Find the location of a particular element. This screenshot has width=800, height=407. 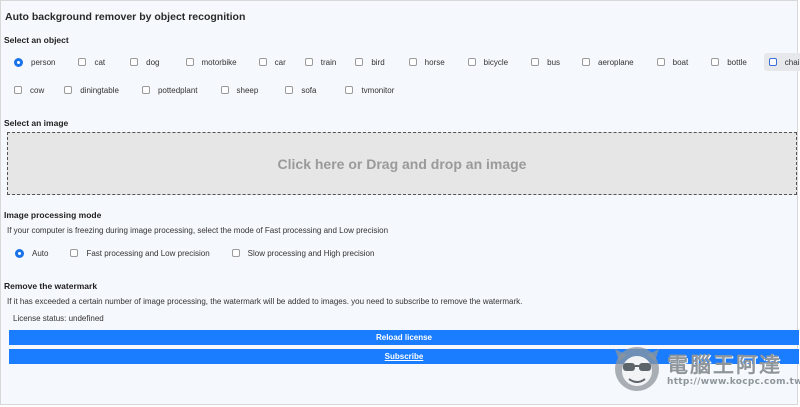

object-label: car is located at coordinates (280, 62).